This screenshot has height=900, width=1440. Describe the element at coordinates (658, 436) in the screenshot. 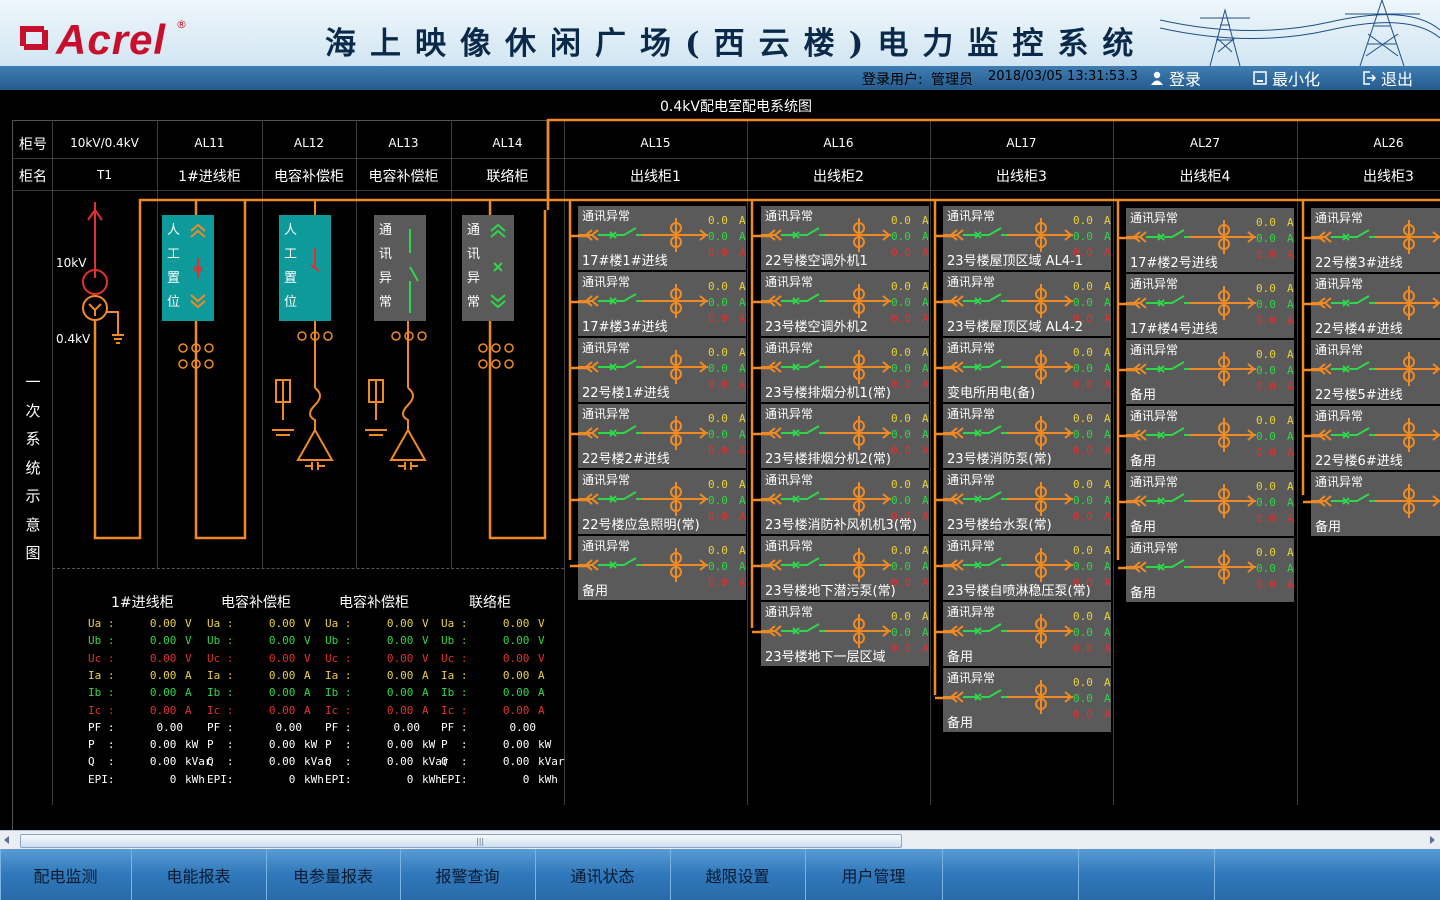

I see `feeder-card: 通讯异常 0.0 A 0.0 A 0.0 A 22号楼2#进线` at that location.